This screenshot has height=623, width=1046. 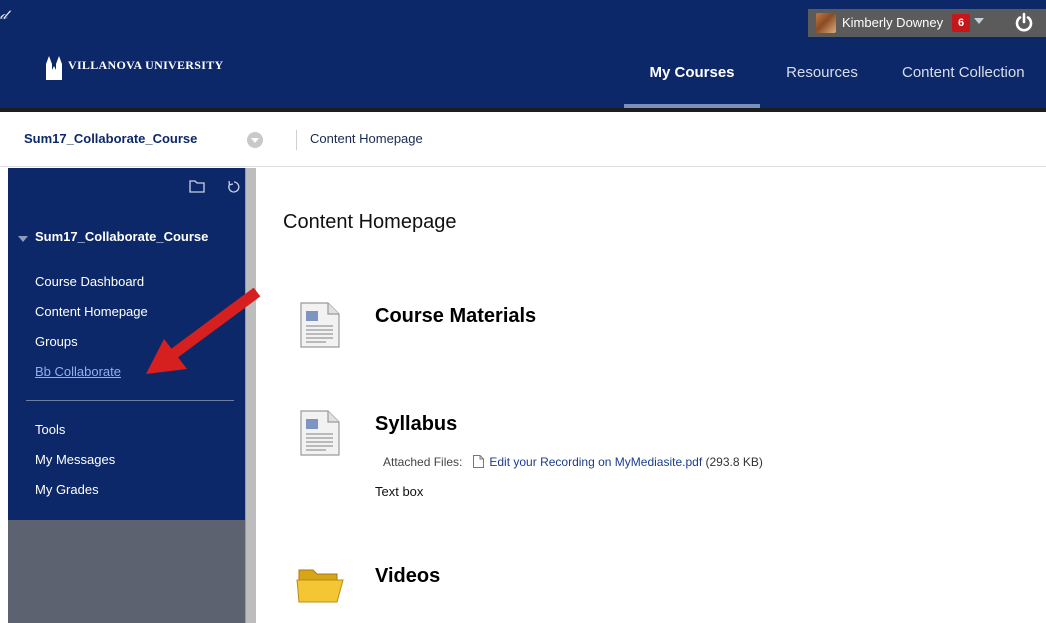 What do you see at coordinates (455, 316) in the screenshot?
I see `item-title-course-materials: Course Materials` at bounding box center [455, 316].